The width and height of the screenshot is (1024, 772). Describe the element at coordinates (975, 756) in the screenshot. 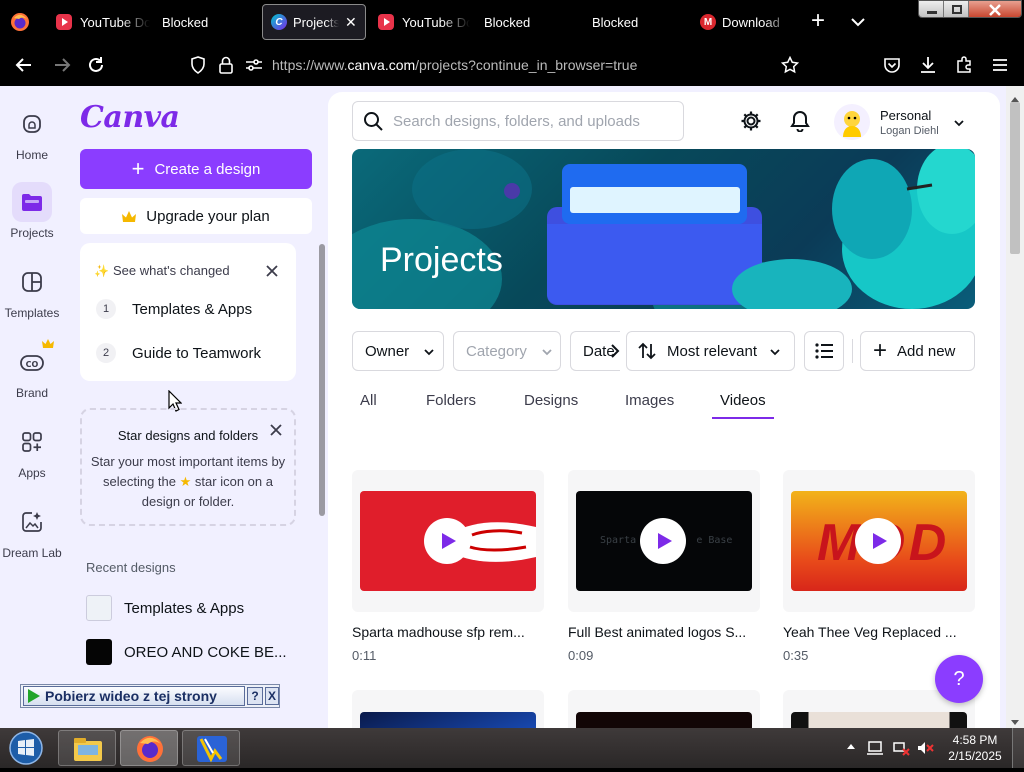

I see `clock-date: 2/15/2025` at that location.